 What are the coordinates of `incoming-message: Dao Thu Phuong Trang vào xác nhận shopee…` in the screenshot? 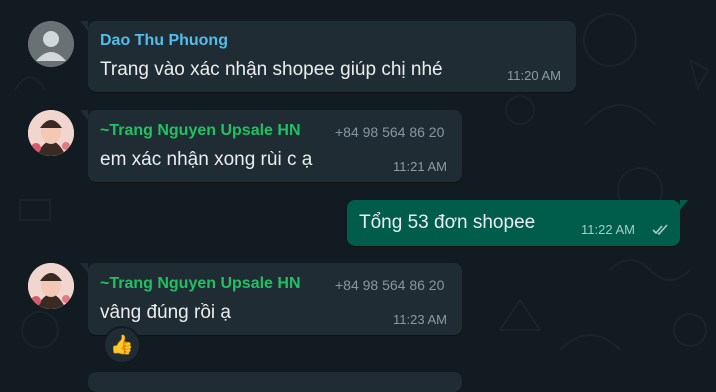 It's located at (328, 56).